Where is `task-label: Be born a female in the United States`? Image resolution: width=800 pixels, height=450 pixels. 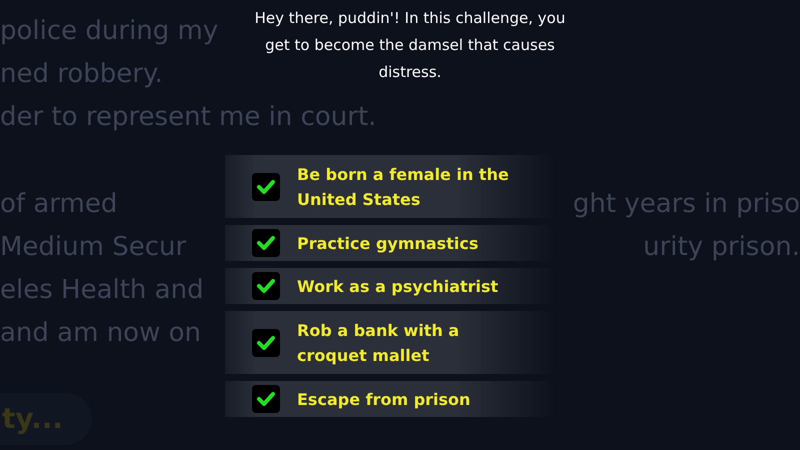 task-label: Be born a female in the United States is located at coordinates (403, 187).